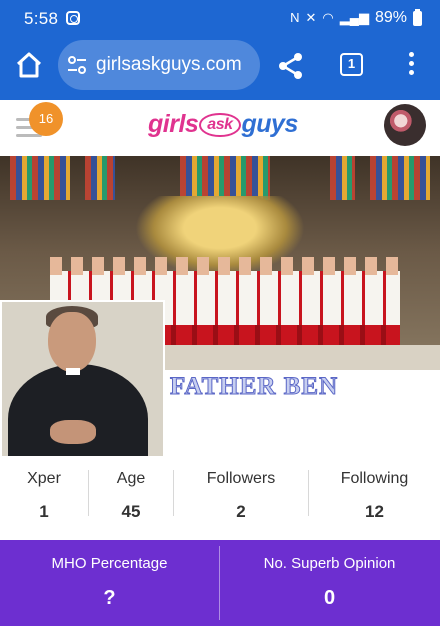 The height and width of the screenshot is (626, 440). Describe the element at coordinates (77, 65) in the screenshot. I see `site-settings-icon` at that location.